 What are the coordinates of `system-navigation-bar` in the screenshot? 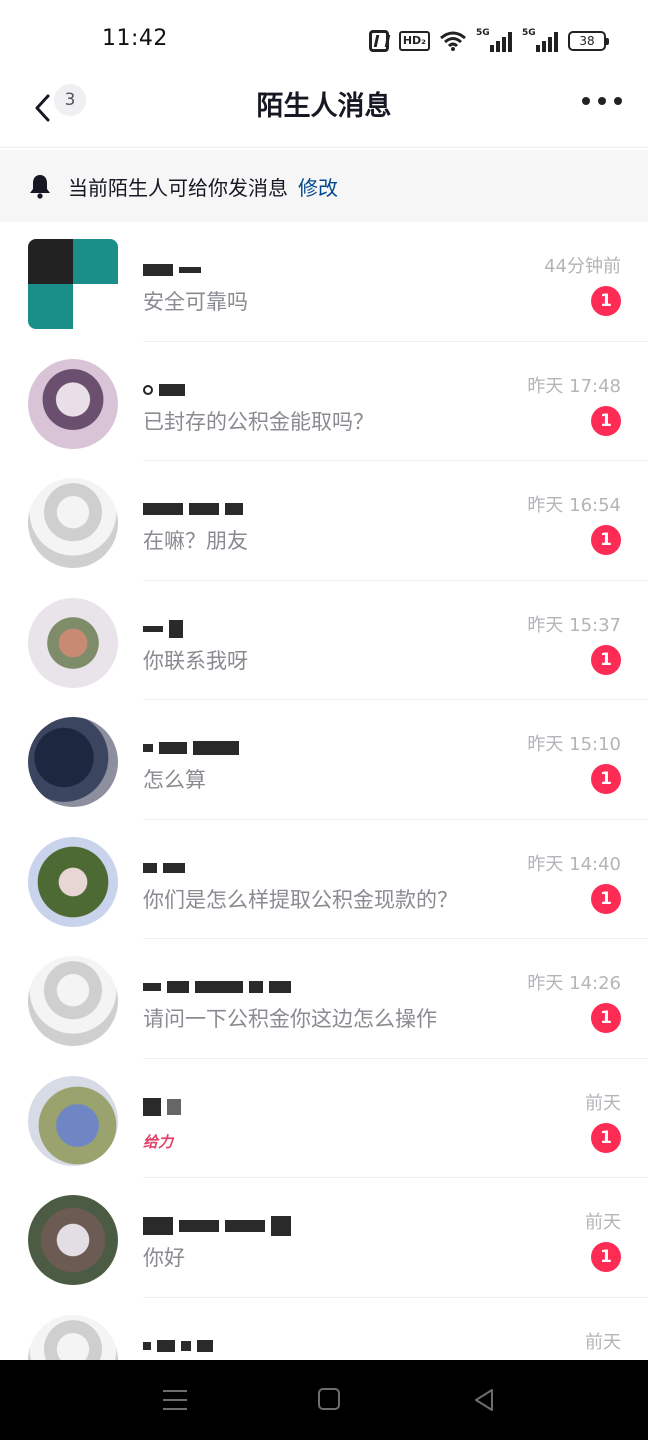 It's located at (324, 1400).